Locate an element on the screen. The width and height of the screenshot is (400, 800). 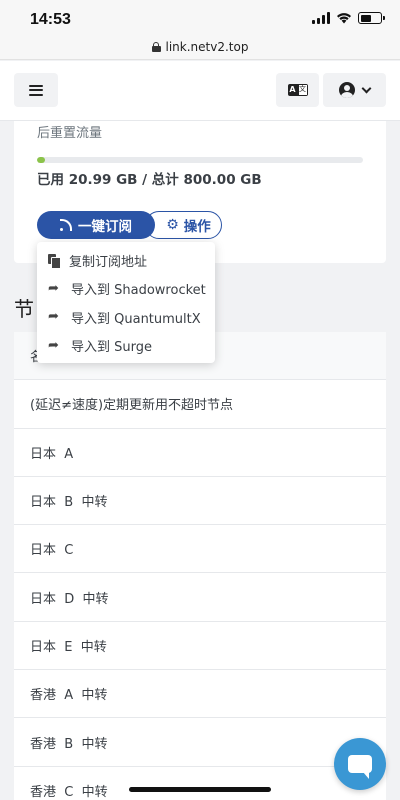
menu-item-label: 复制订阅地址 is located at coordinates (108, 262).